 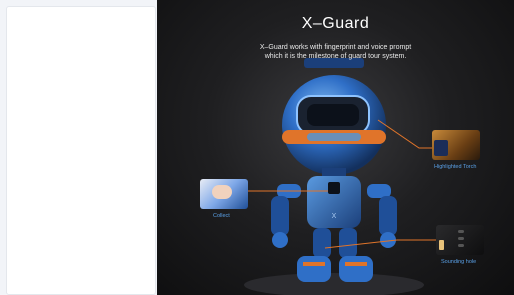 I want to click on torch-thumbnail, so click(x=456, y=145).